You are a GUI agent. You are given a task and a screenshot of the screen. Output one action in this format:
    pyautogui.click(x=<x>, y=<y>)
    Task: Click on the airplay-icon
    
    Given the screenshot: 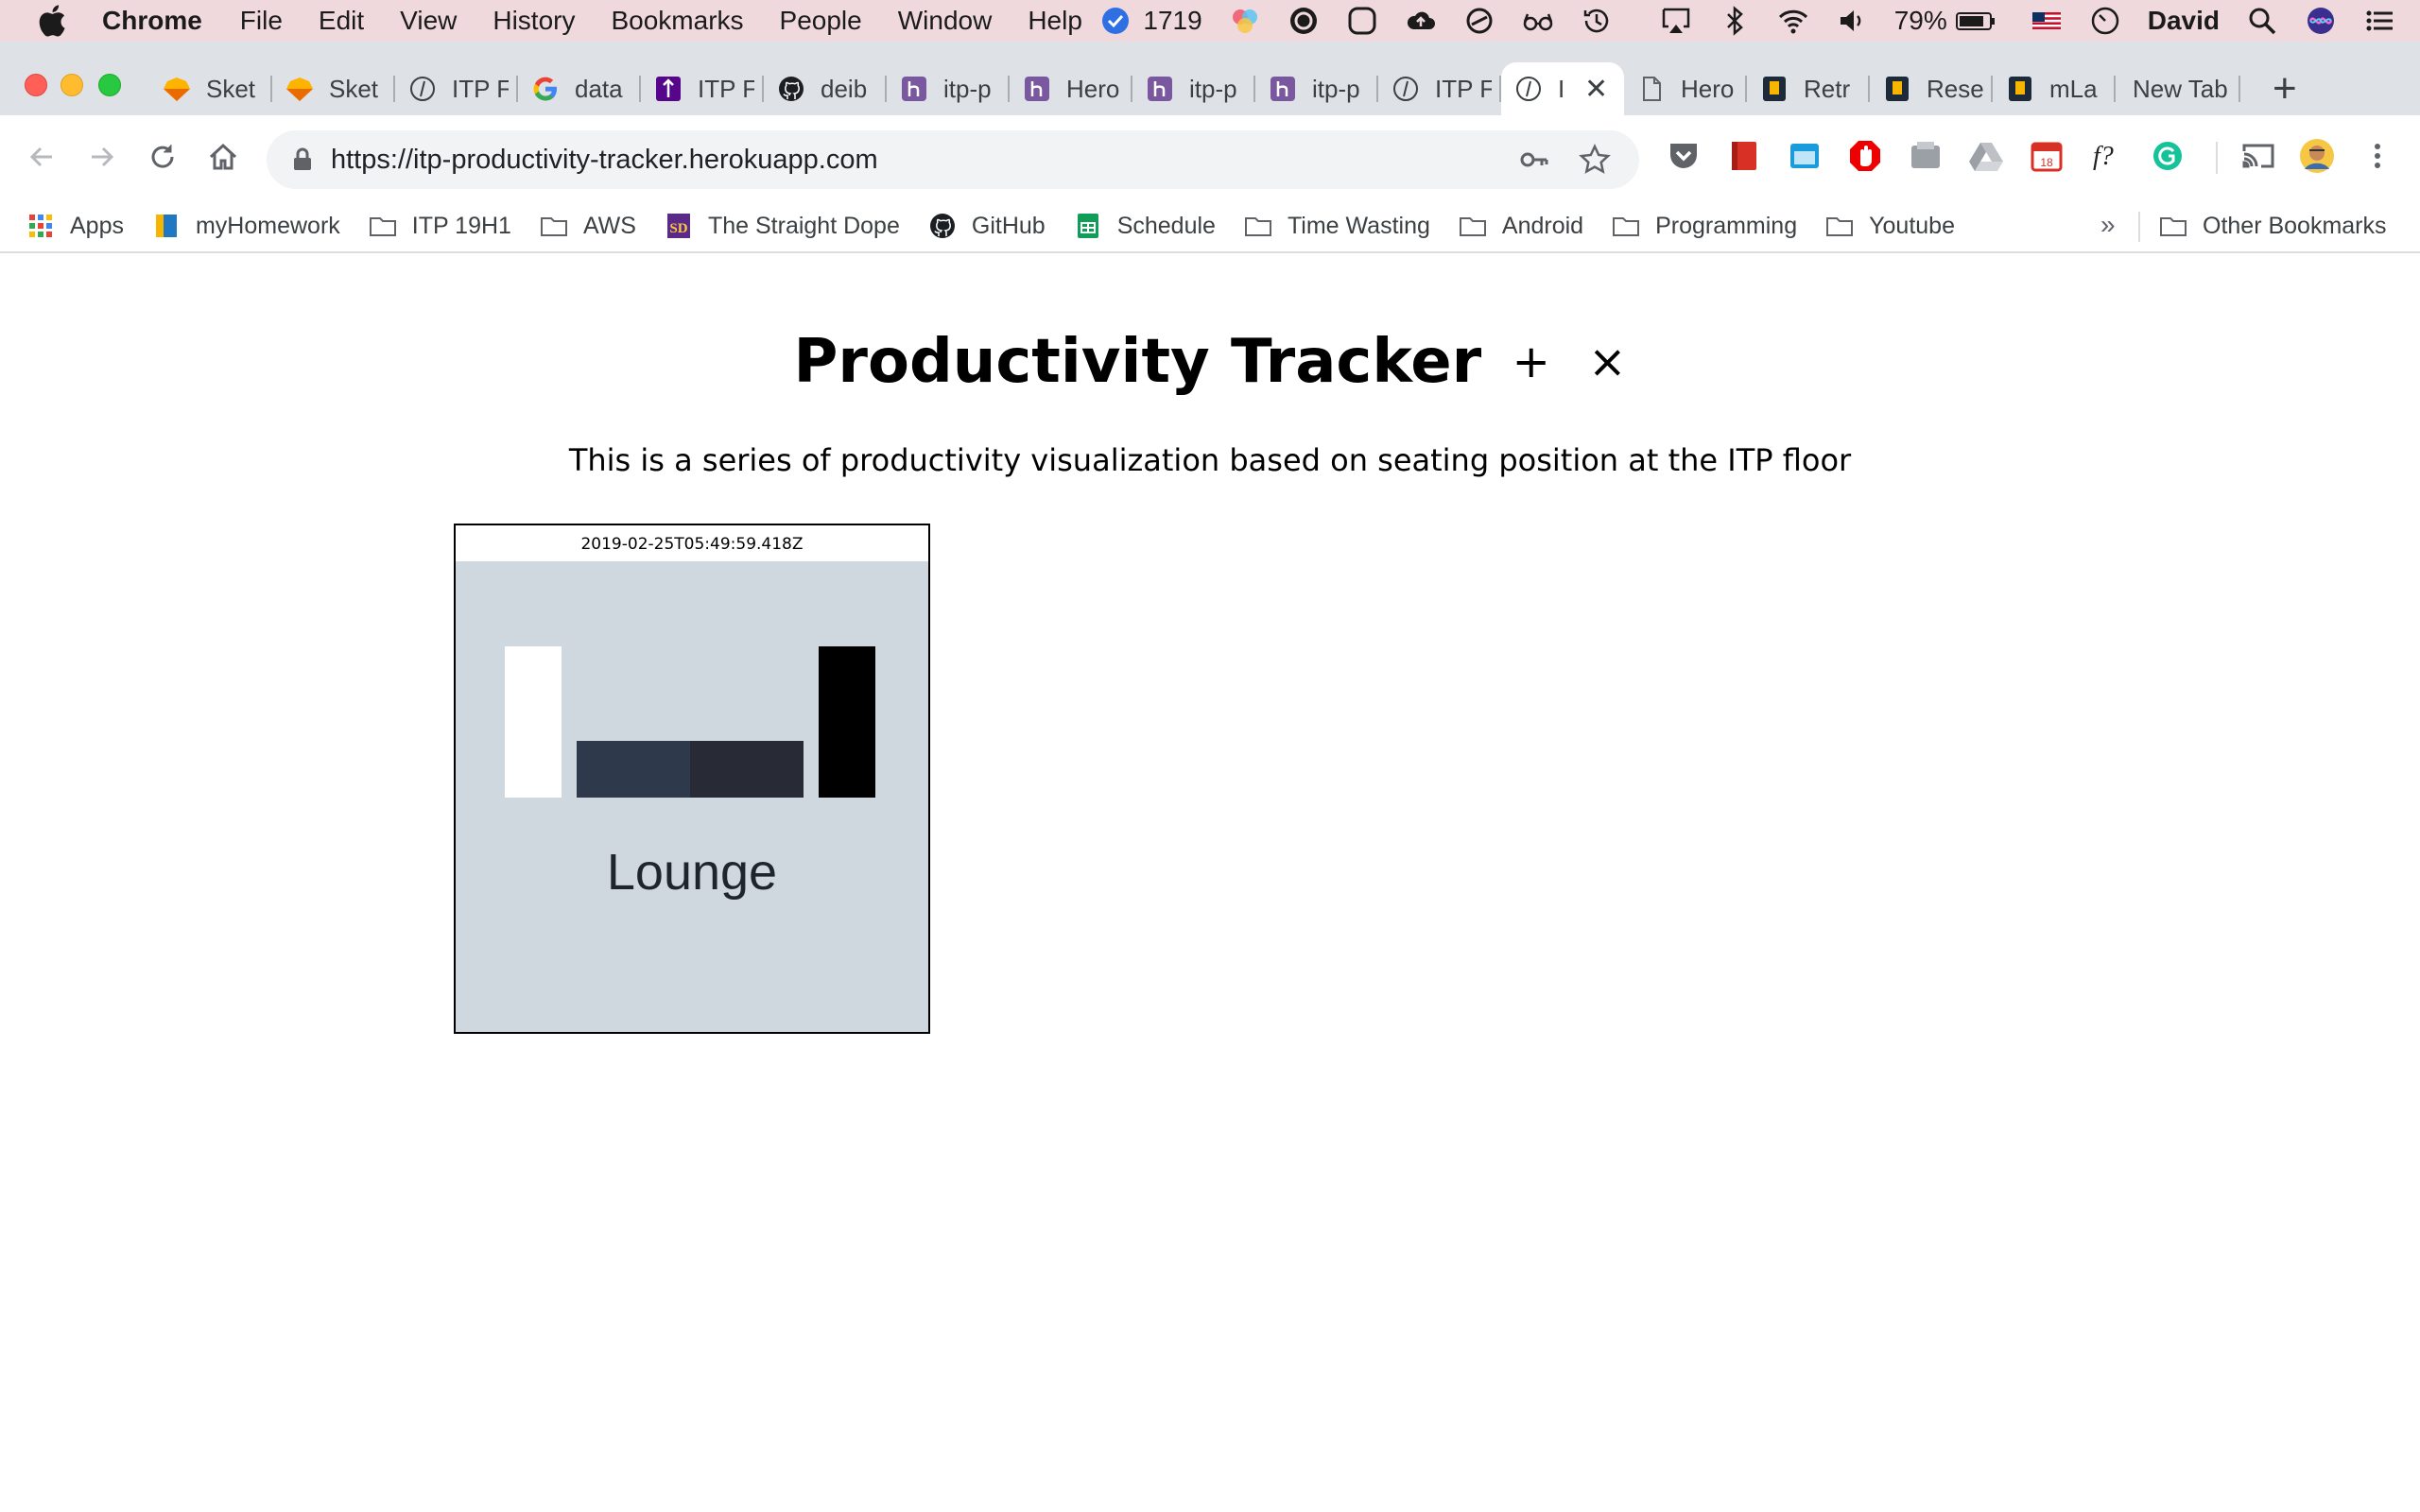 What is the action you would take?
    pyautogui.click(x=1676, y=21)
    